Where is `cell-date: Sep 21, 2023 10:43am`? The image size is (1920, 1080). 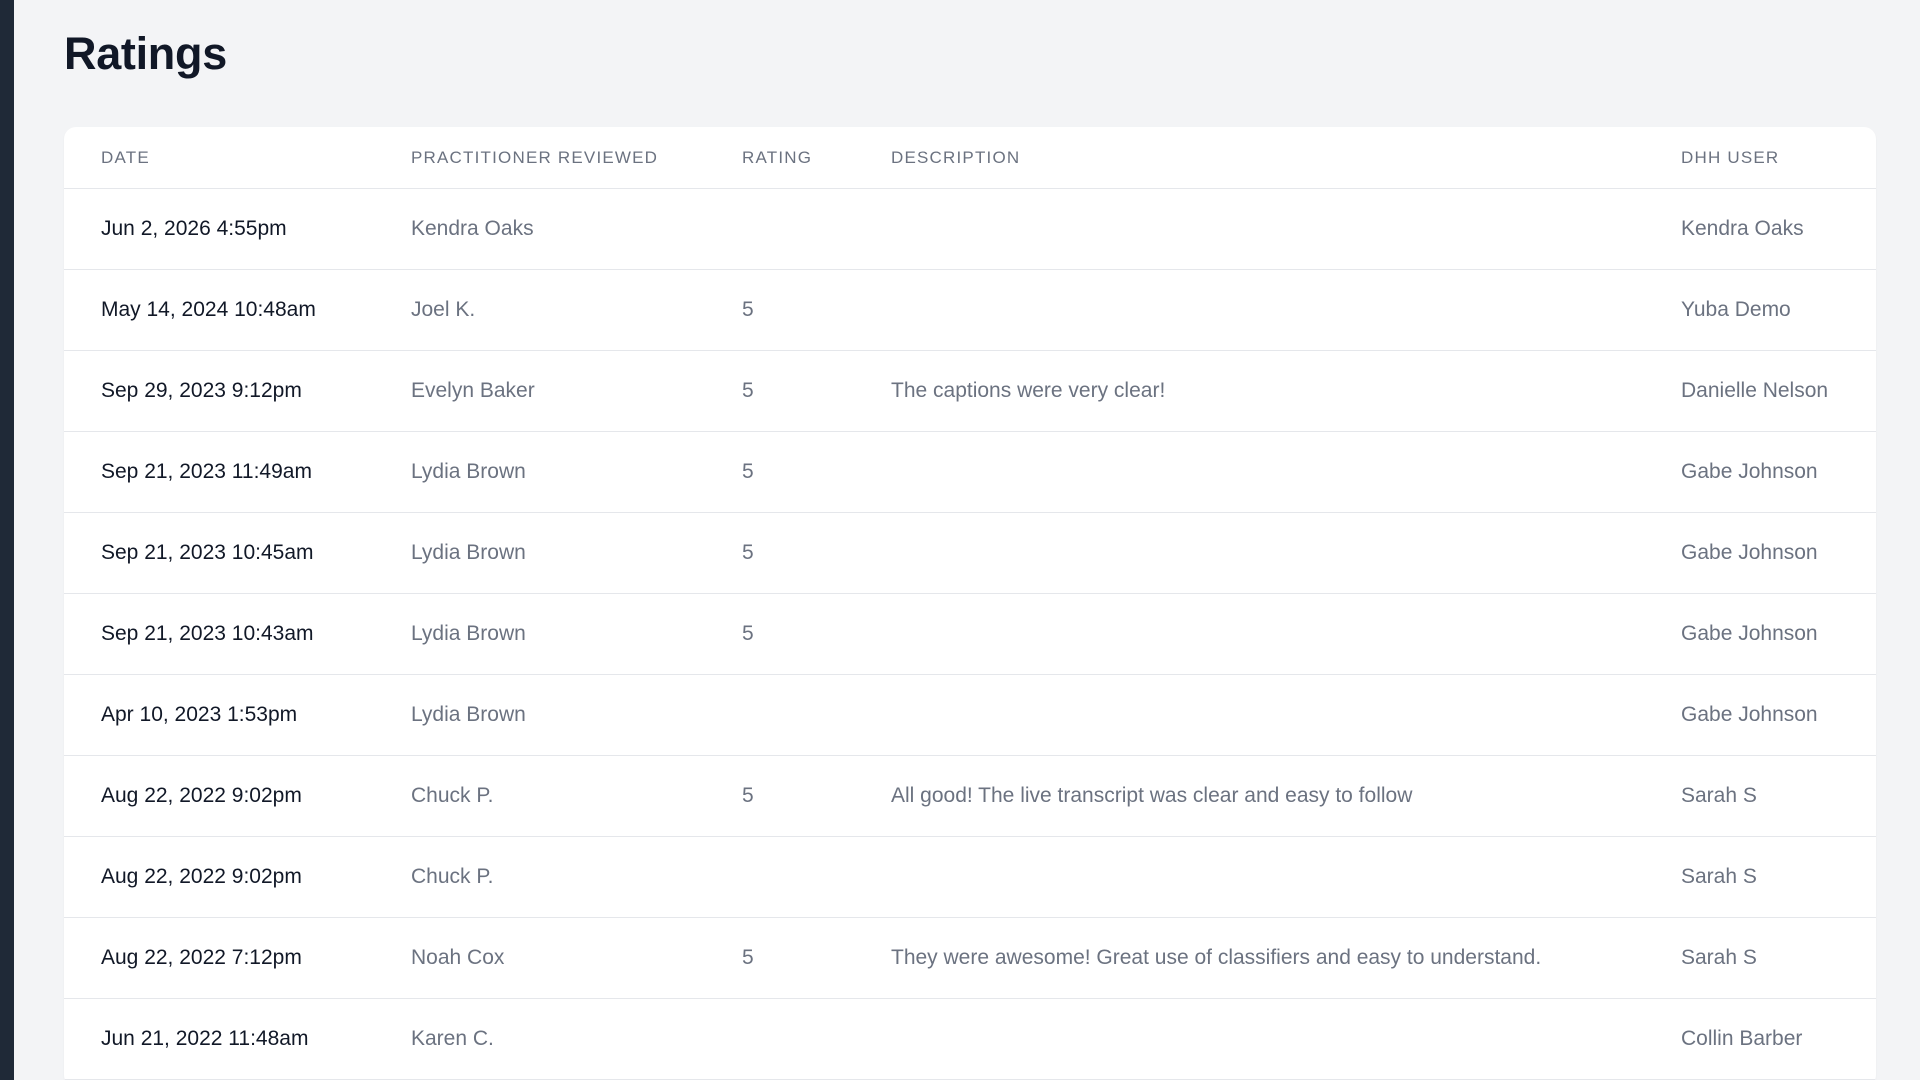 cell-date: Sep 21, 2023 10:43am is located at coordinates (237, 634).